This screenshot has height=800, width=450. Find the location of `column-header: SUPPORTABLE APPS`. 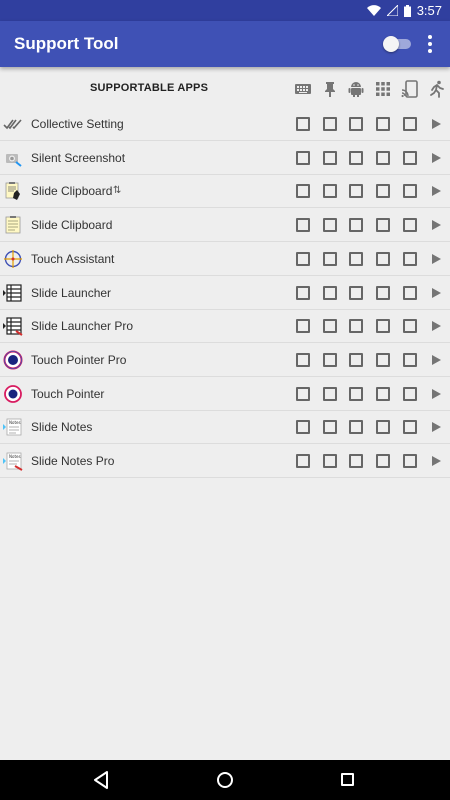

column-header: SUPPORTABLE APPS is located at coordinates (225, 88).